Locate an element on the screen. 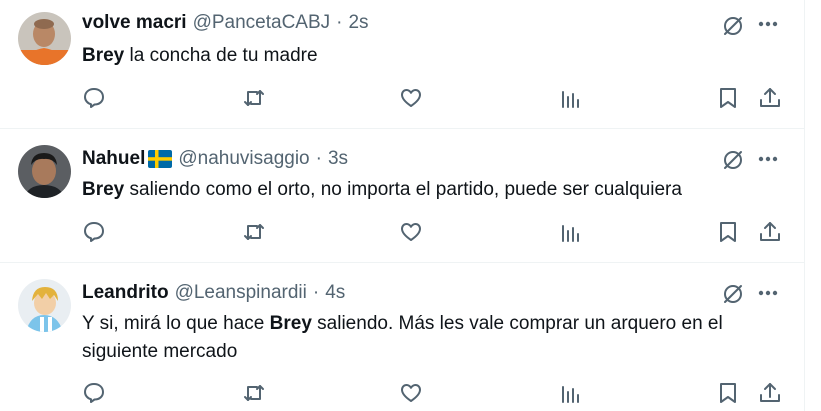 The width and height of the screenshot is (821, 411). tweet-header: Leandrito @Leanspinardii · 4s is located at coordinates (213, 293).